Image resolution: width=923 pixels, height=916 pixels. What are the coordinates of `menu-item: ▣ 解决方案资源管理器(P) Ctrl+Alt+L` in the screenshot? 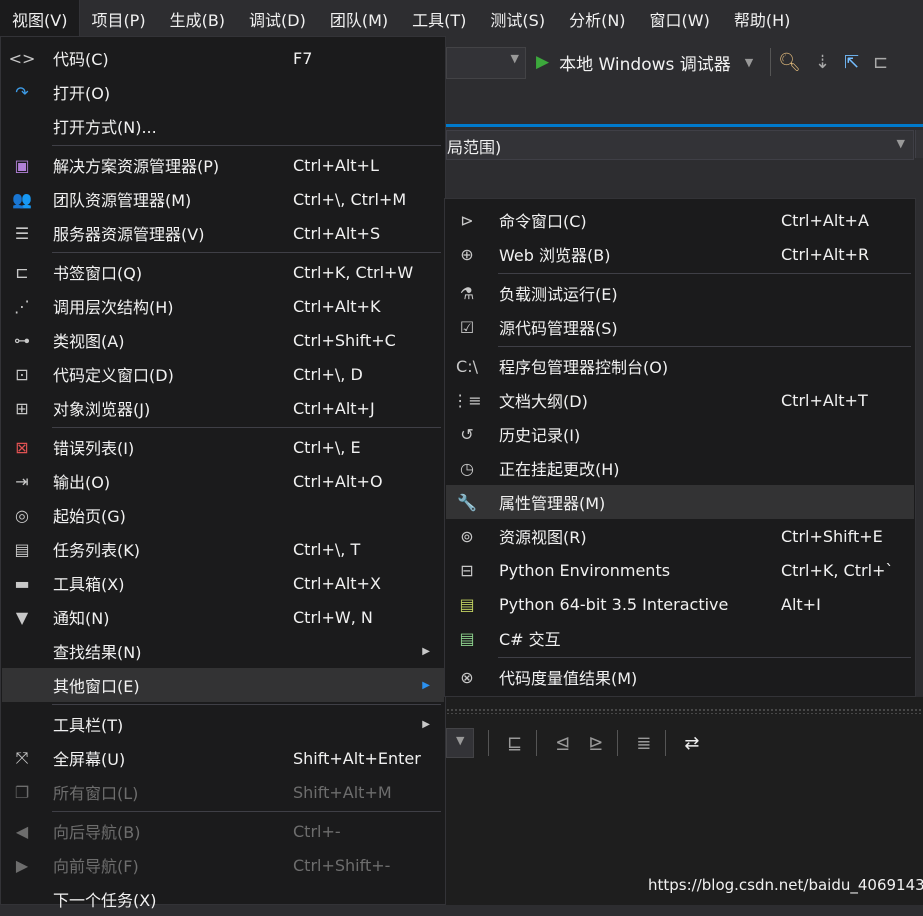 It's located at (223, 165).